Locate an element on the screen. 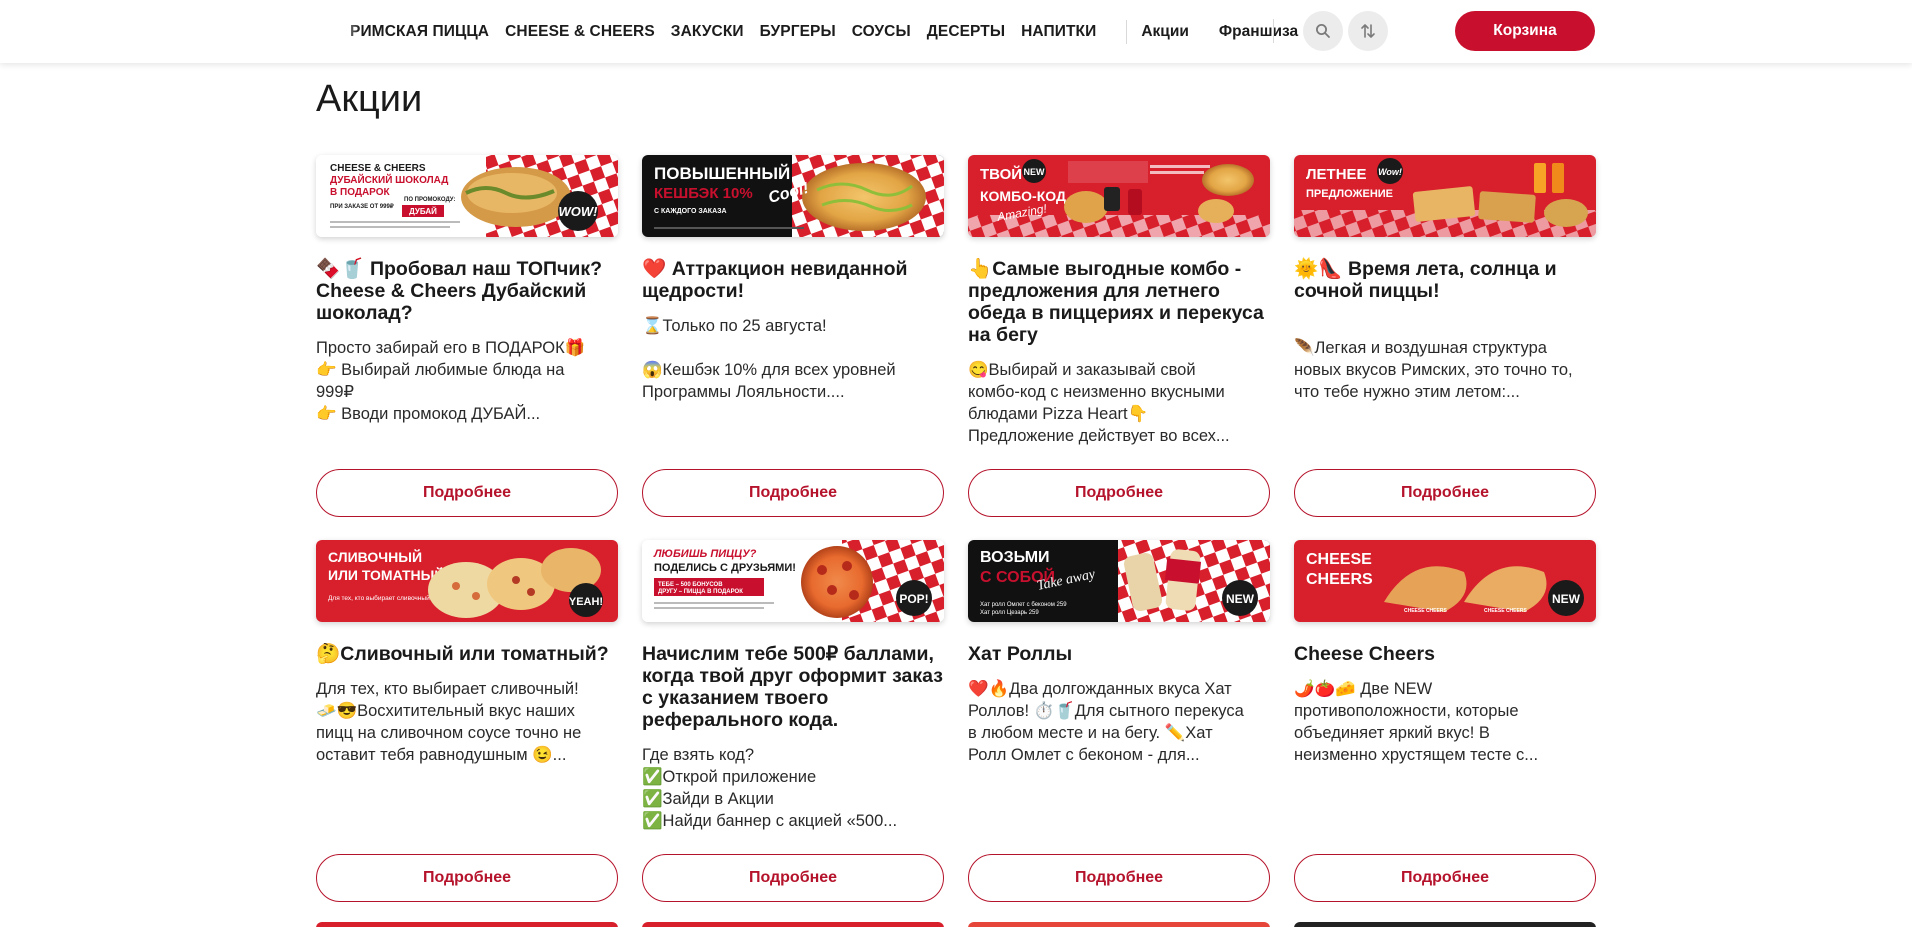 The width and height of the screenshot is (1912, 927). promo-desc-line: ❤️🔥Два долгожданных вкуса Хат is located at coordinates (1100, 689).